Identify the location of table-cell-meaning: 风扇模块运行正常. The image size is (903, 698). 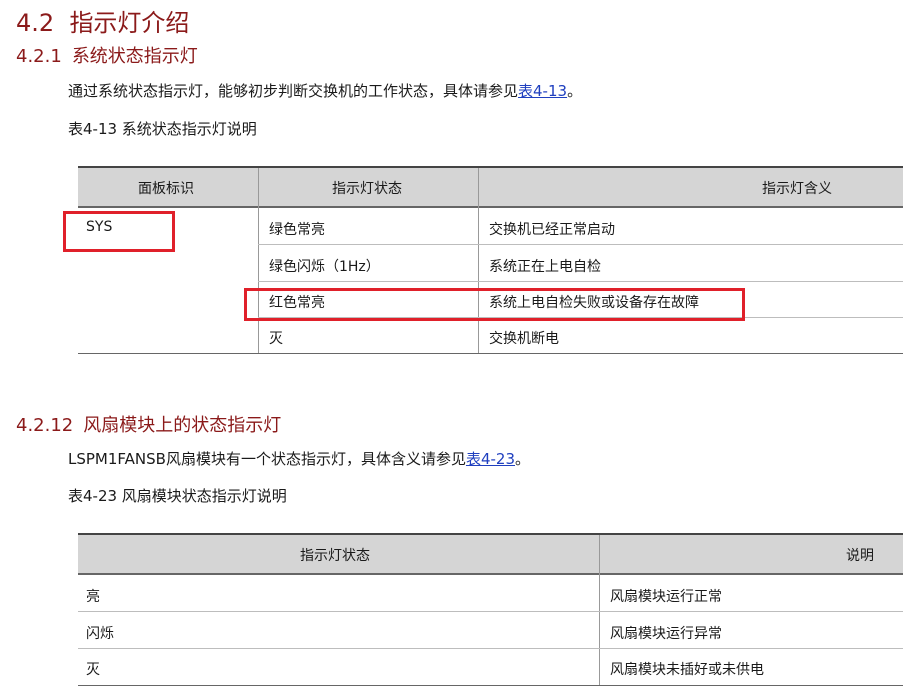
(666, 597).